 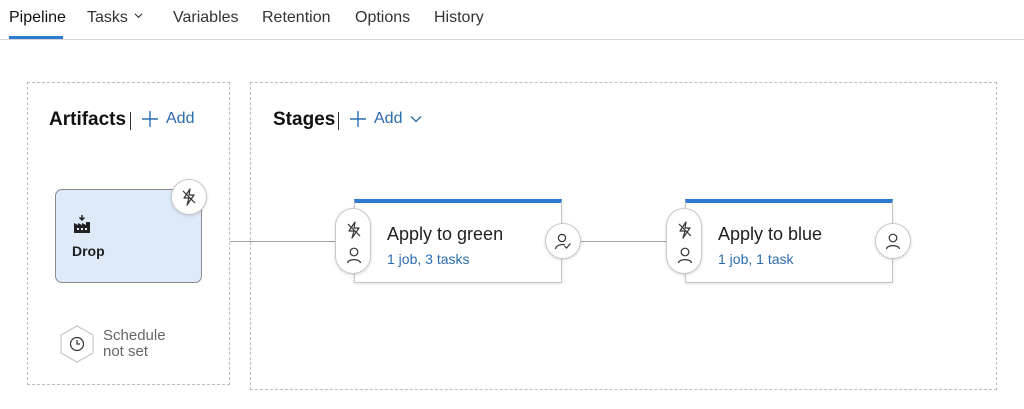 I want to click on artifacts-title: Artifacts, so click(x=88, y=119).